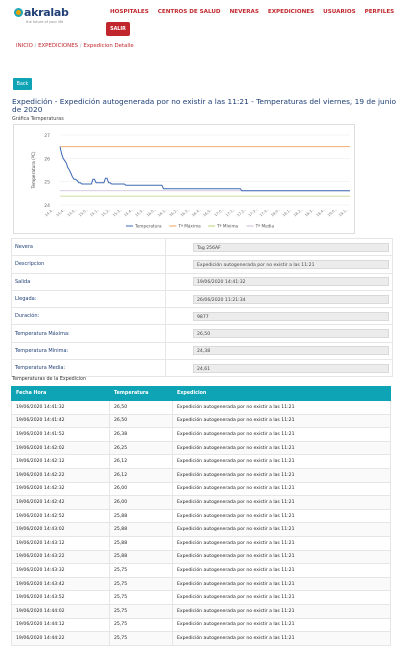  What do you see at coordinates (117, 213) in the screenshot?
I see `x-tick-label: 15:3..` at bounding box center [117, 213].